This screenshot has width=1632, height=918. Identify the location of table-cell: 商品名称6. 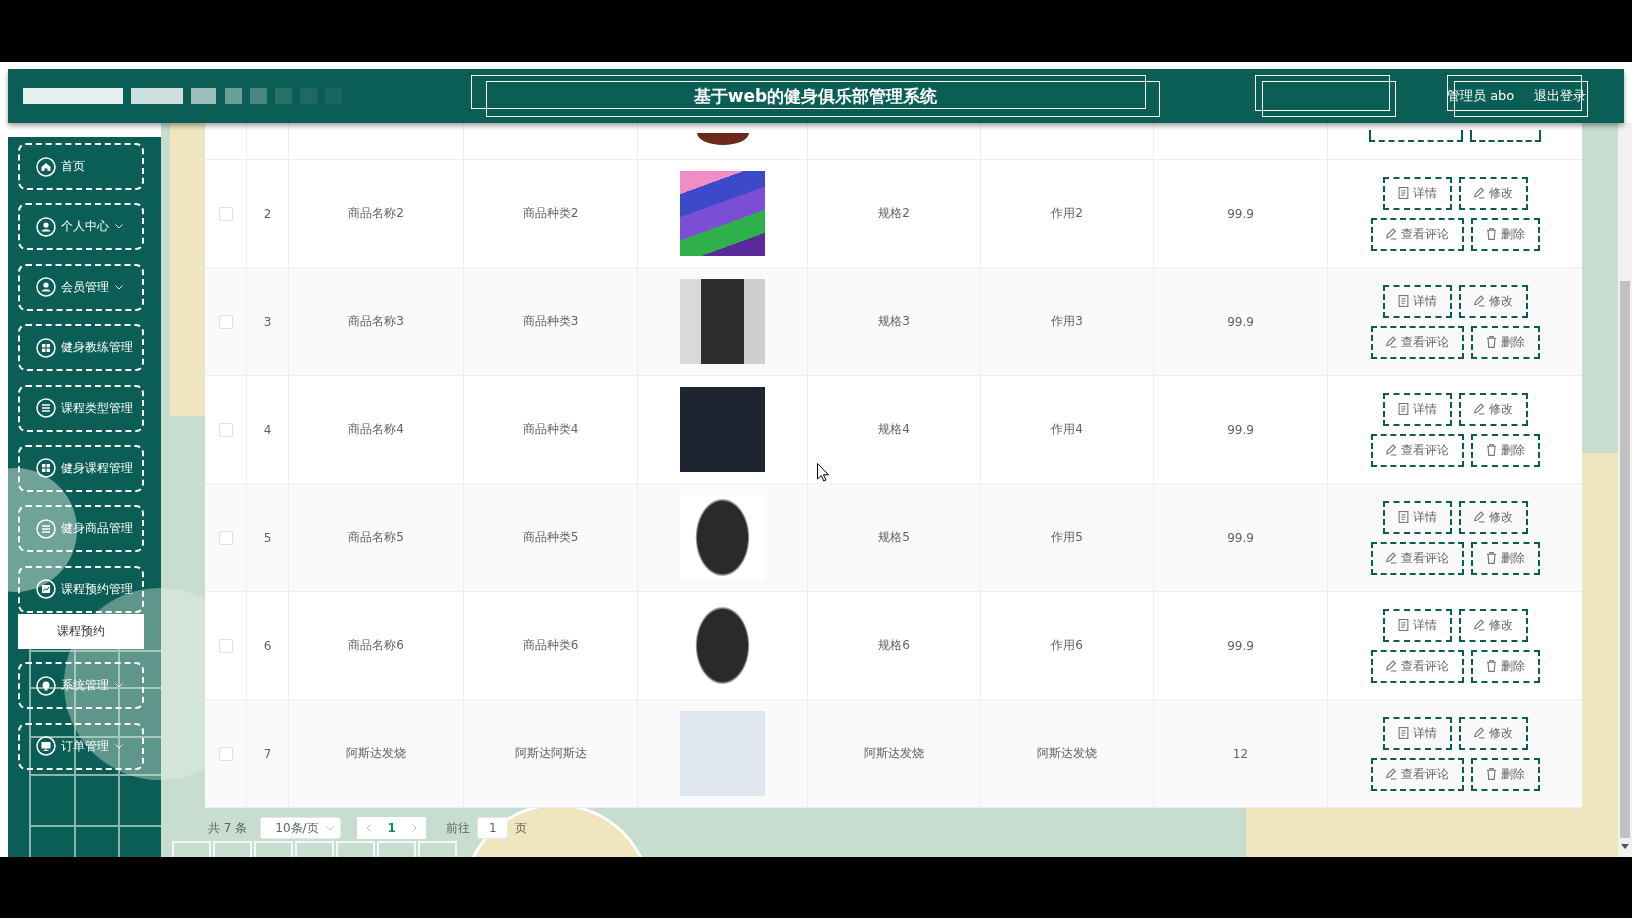
(376, 645).